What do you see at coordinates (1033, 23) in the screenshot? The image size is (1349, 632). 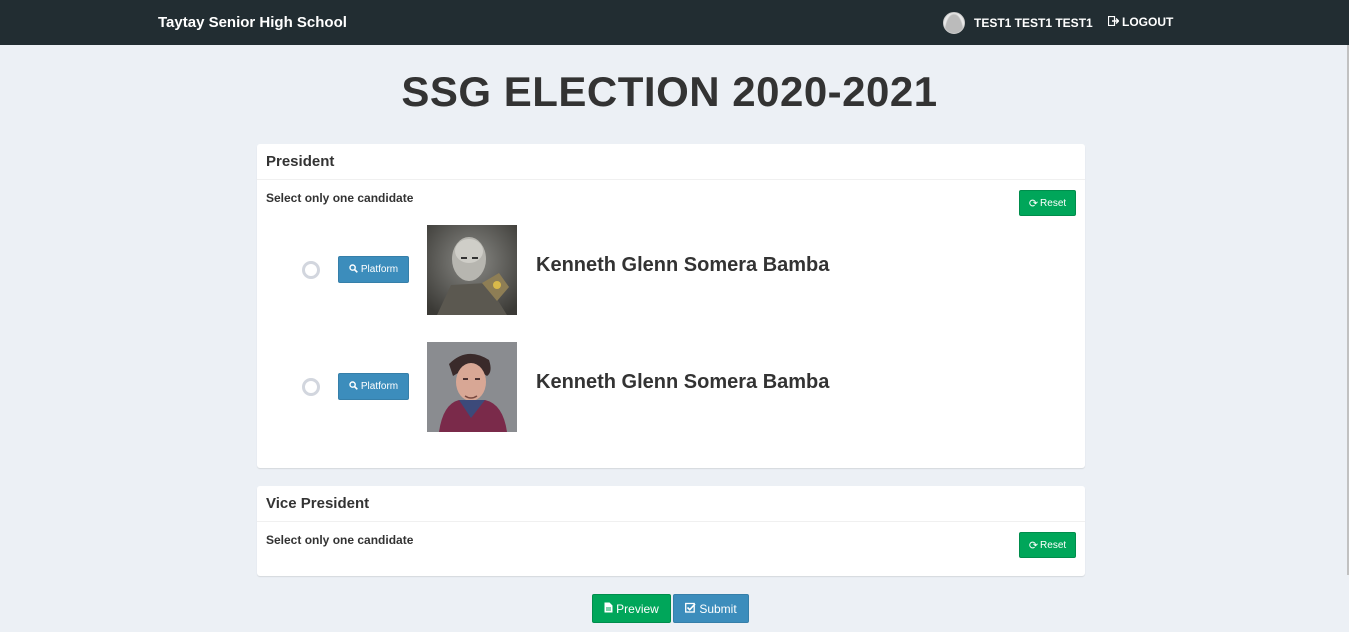 I see `user-name: TEST1 TEST1 TEST1` at bounding box center [1033, 23].